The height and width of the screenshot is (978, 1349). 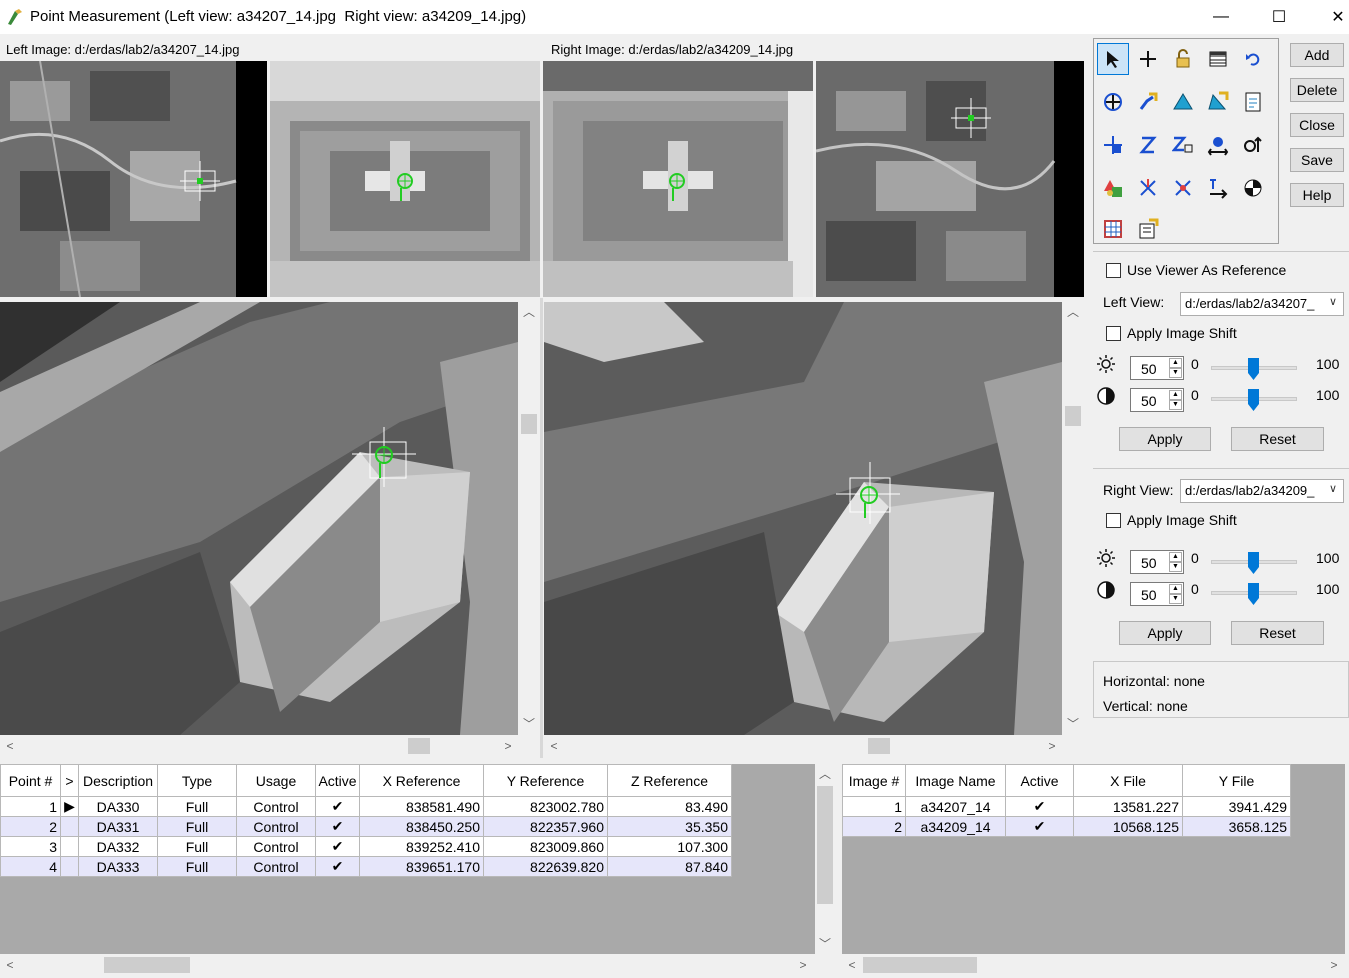 I want to click on col-point-number: Point #, so click(x=30, y=780).